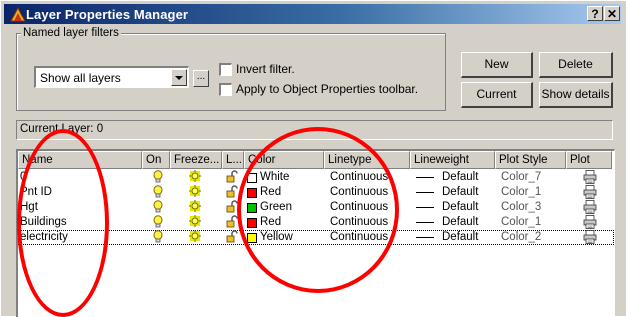 This screenshot has height=317, width=626. Describe the element at coordinates (276, 207) in the screenshot. I see `color-name: Green` at that location.